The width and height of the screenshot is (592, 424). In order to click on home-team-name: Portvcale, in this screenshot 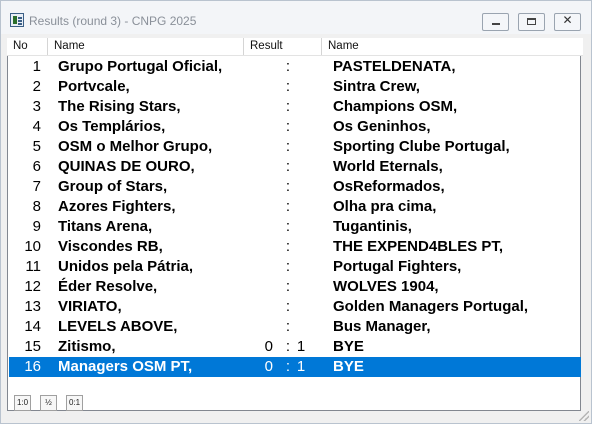, I will do `click(94, 86)`.